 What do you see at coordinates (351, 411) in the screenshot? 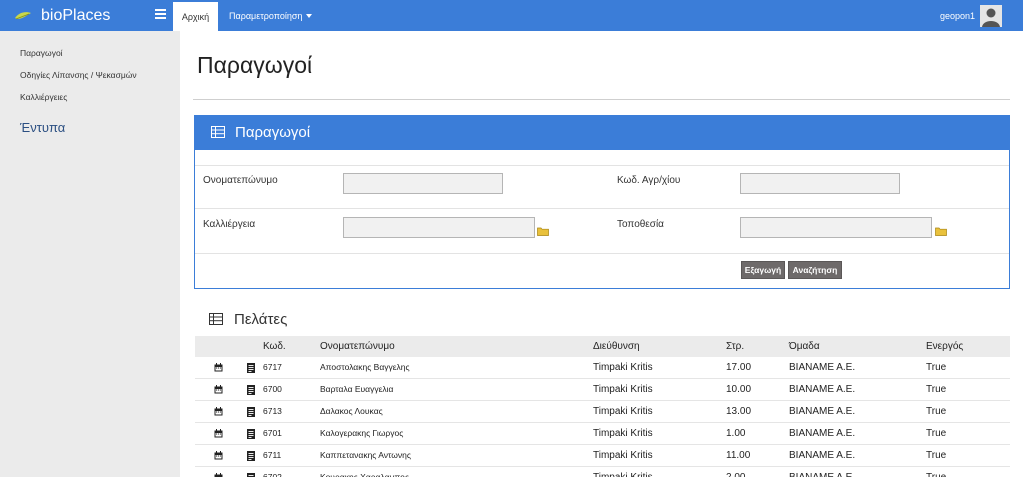
I see `cell-name: Δαλακος Λουκας` at bounding box center [351, 411].